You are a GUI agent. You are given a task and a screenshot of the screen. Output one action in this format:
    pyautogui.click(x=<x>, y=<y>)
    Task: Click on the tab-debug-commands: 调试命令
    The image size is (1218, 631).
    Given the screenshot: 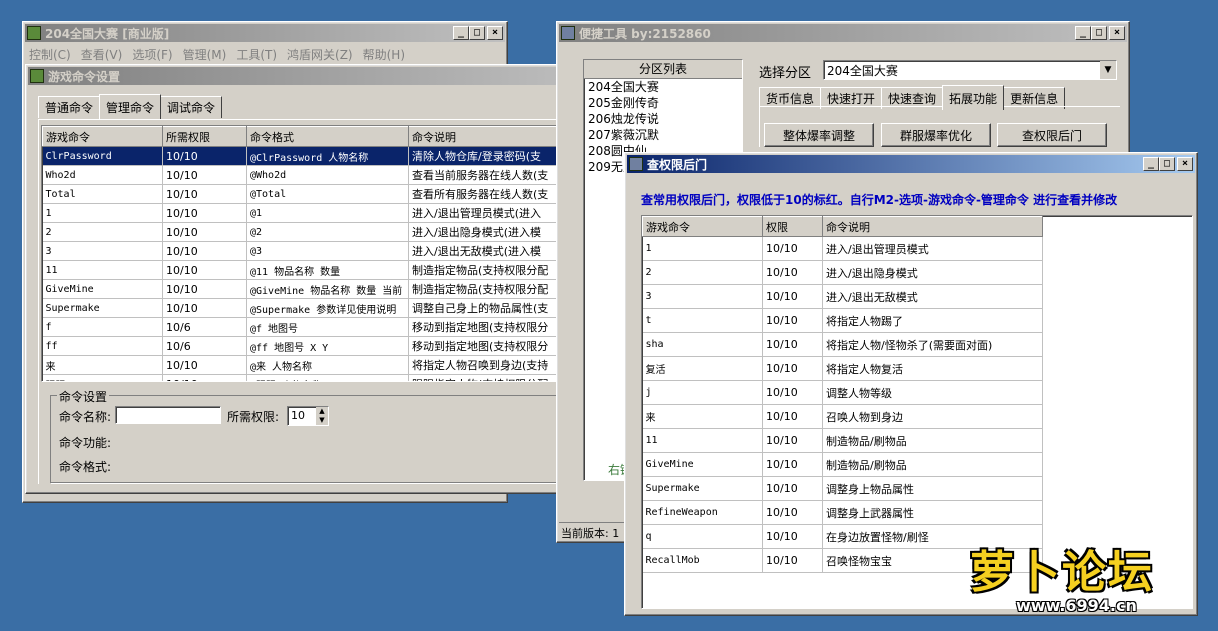 What is the action you would take?
    pyautogui.click(x=191, y=107)
    